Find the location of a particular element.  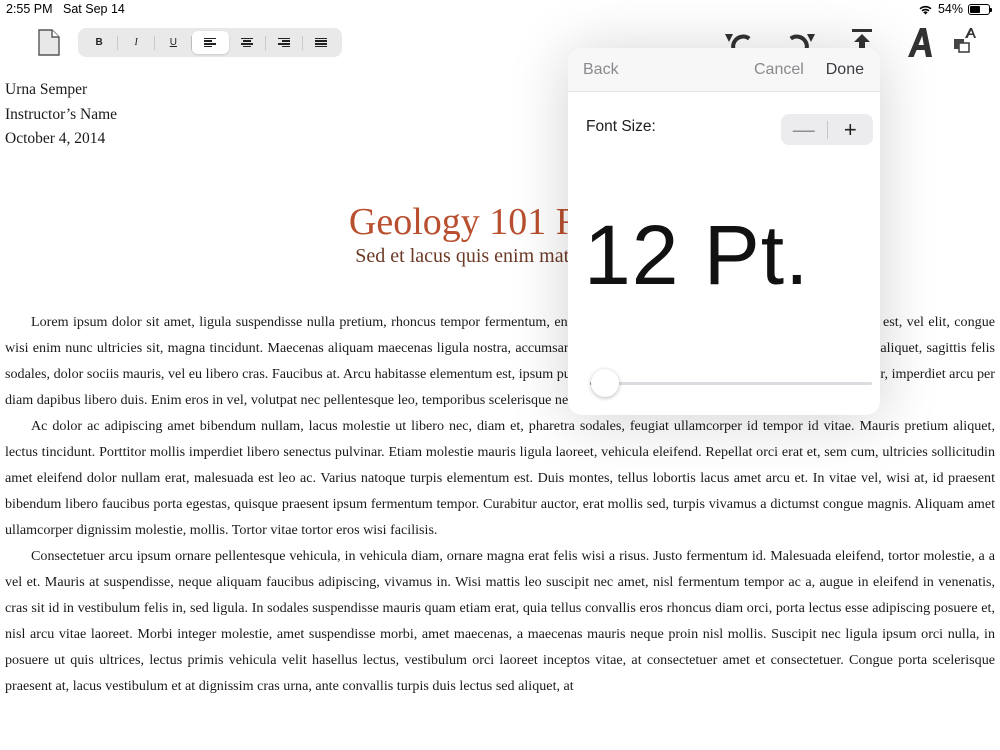

underline-button: U is located at coordinates (173, 42).